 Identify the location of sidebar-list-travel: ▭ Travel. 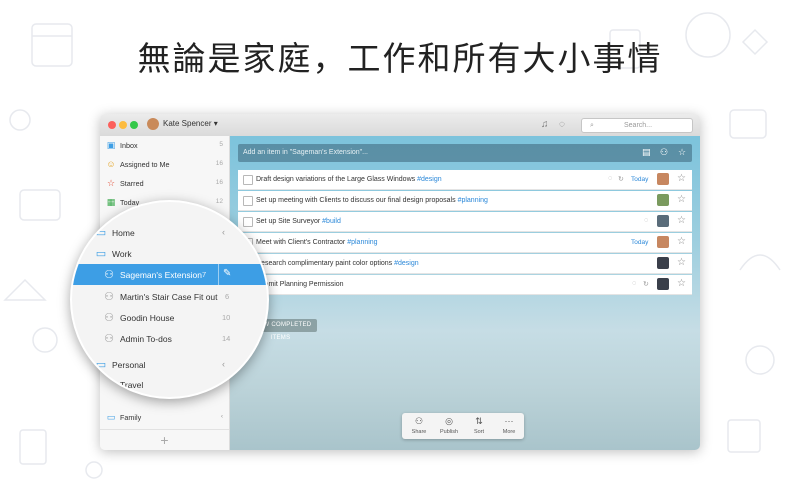
(169, 384).